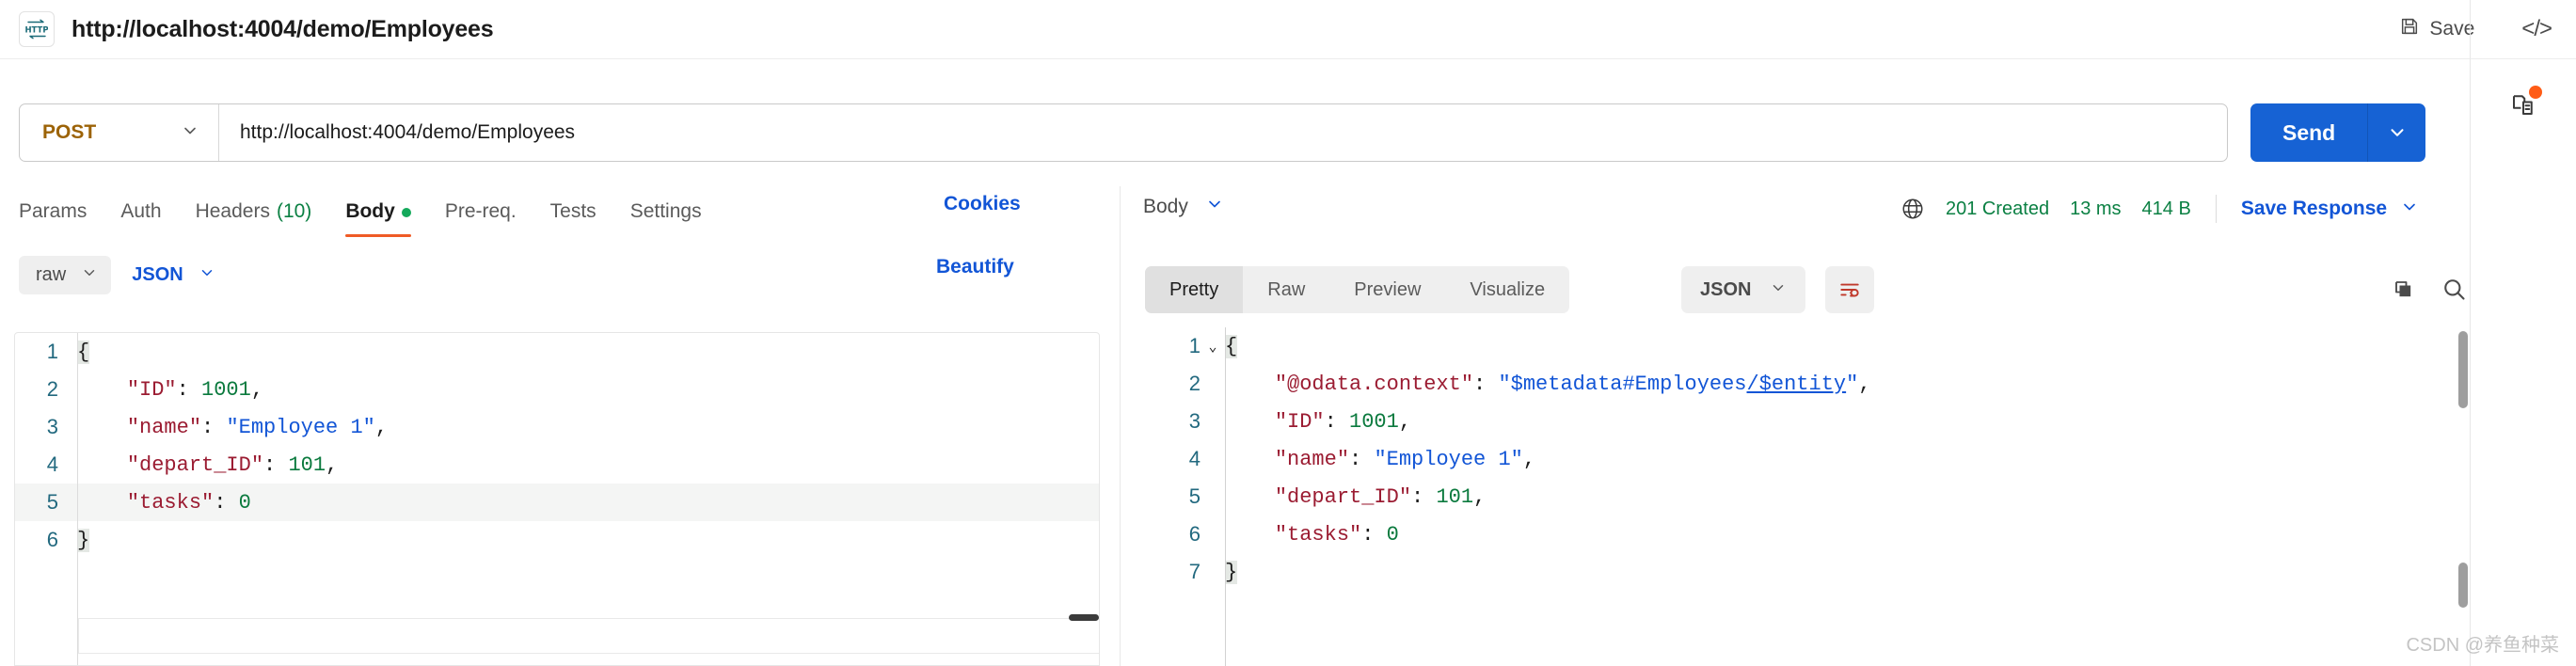 The image size is (2576, 666). I want to click on method-selector: POST, so click(119, 132).